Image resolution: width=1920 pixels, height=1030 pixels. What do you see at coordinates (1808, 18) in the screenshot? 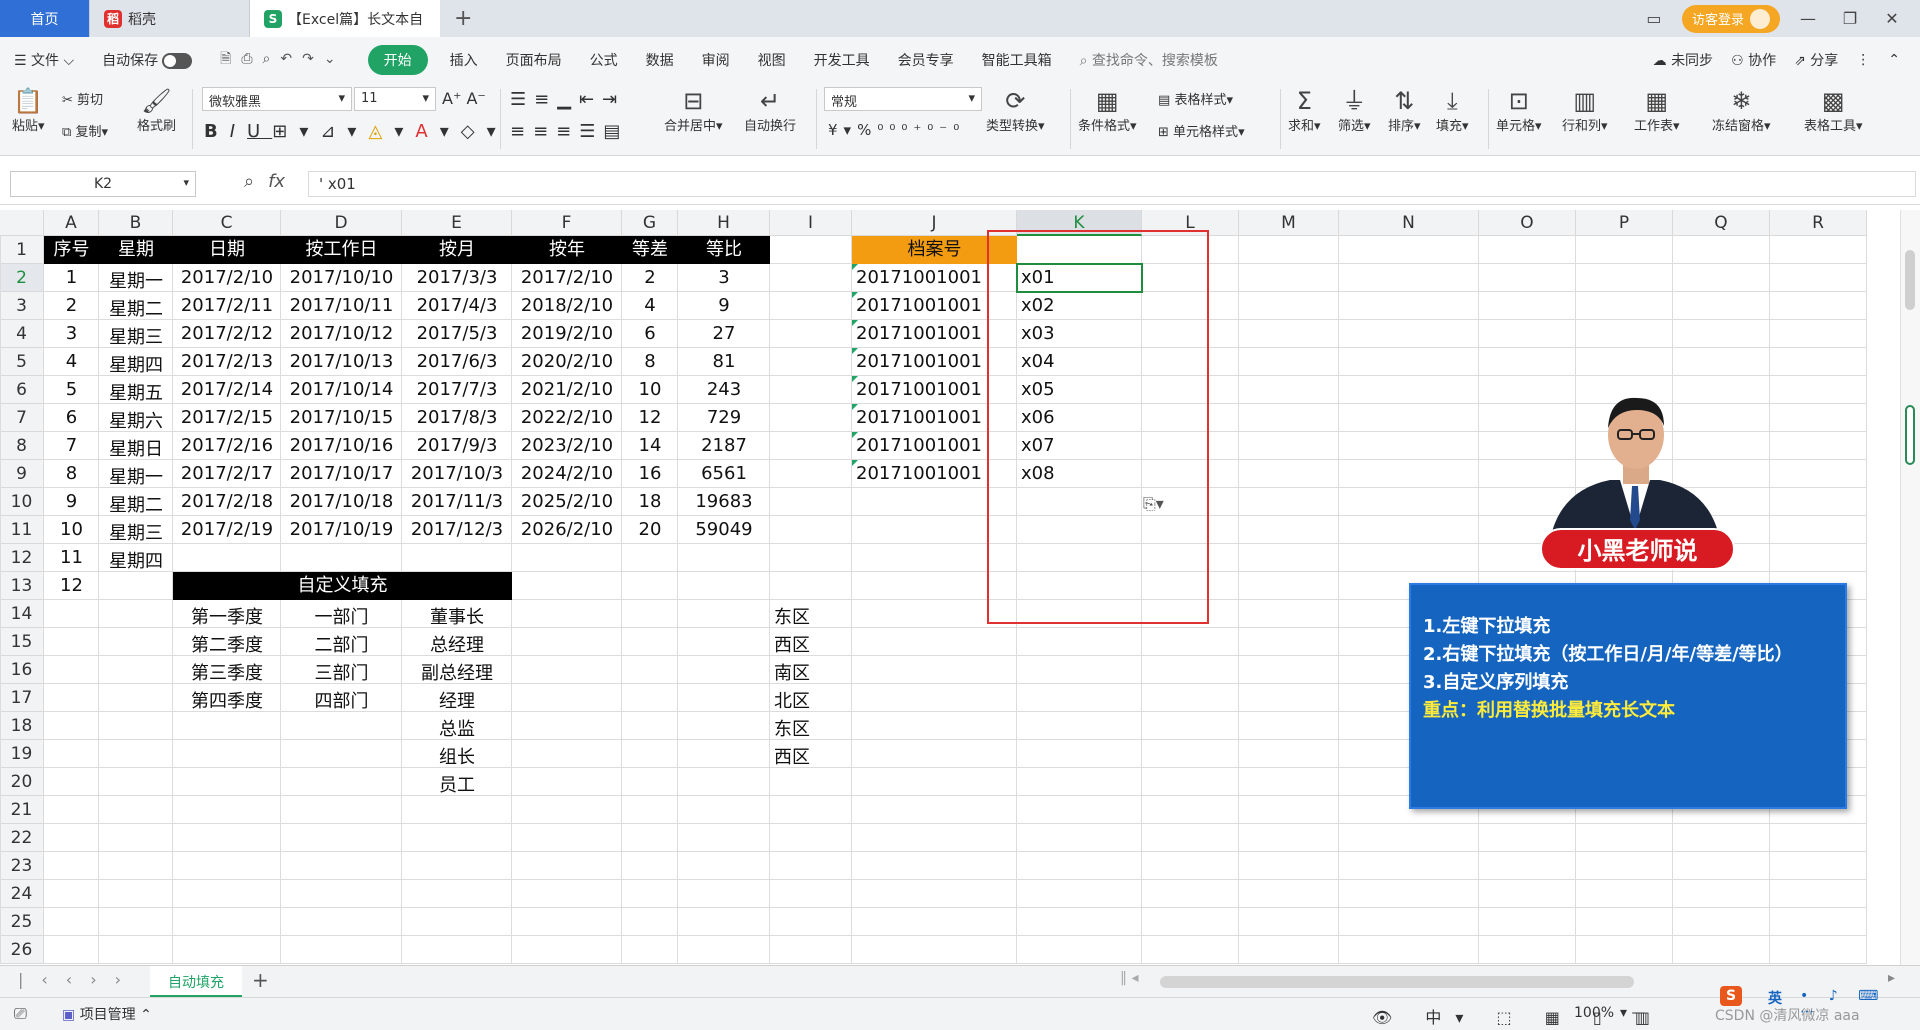
I see `minimize-icon: —` at bounding box center [1808, 18].